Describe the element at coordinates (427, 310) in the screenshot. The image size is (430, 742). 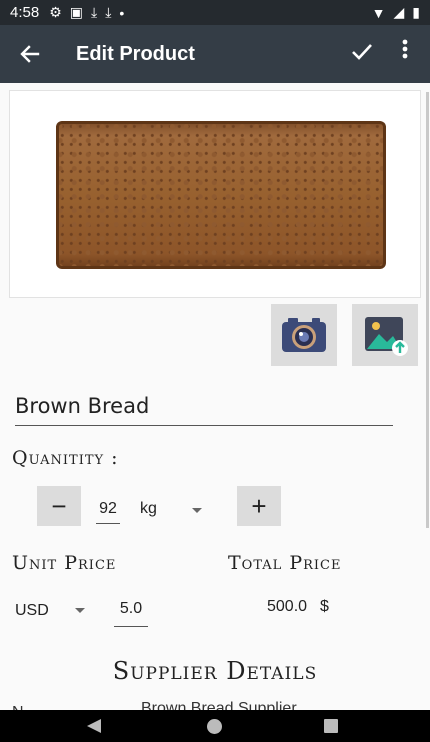
I see `scrollbar` at that location.